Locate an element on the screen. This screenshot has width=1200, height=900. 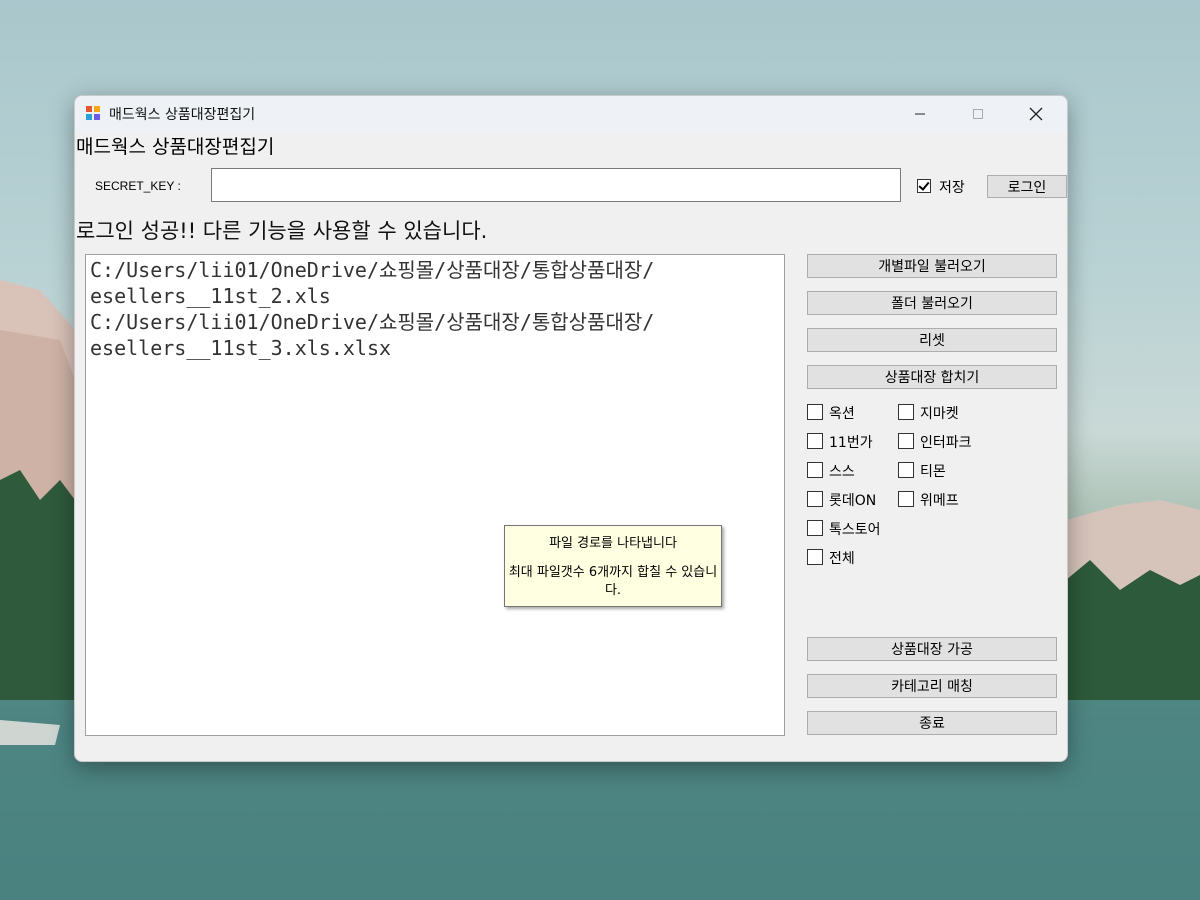
tooltip-title: 파일 경로를 나타냅니다 is located at coordinates (613, 543).